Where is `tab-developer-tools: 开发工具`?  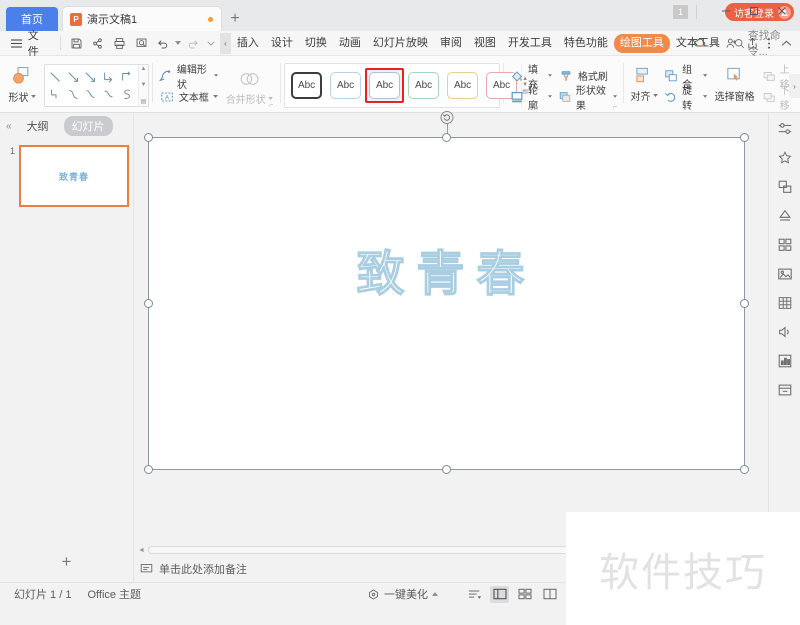 tab-developer-tools: 开发工具 is located at coordinates (530, 43).